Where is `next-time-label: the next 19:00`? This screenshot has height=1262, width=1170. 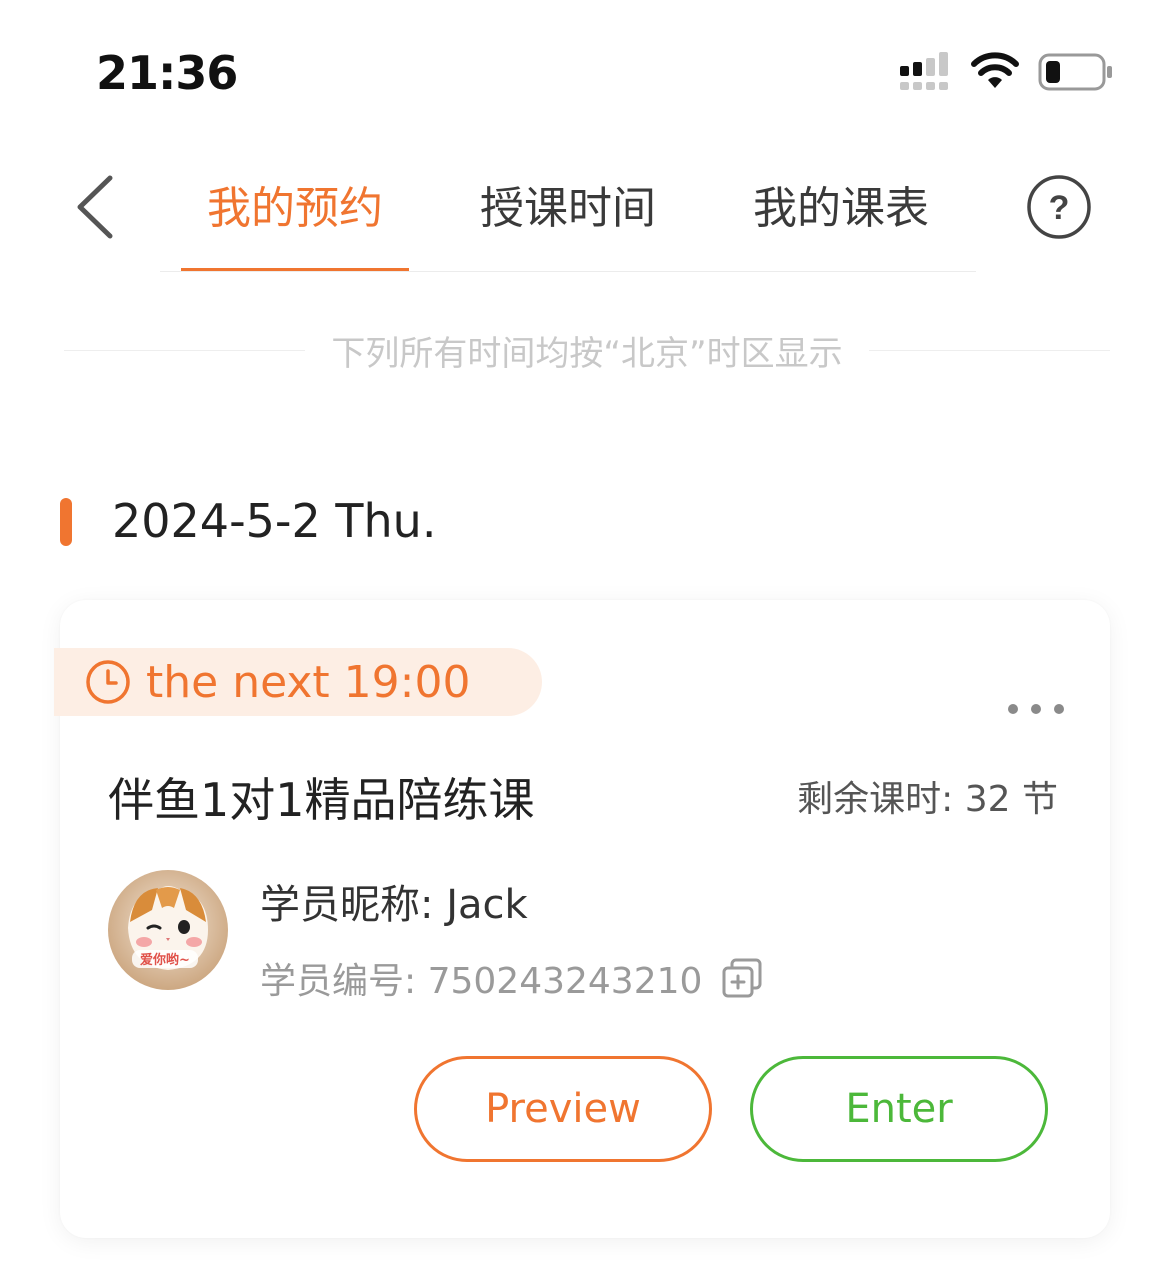
next-time-label: the next 19:00 is located at coordinates (308, 682).